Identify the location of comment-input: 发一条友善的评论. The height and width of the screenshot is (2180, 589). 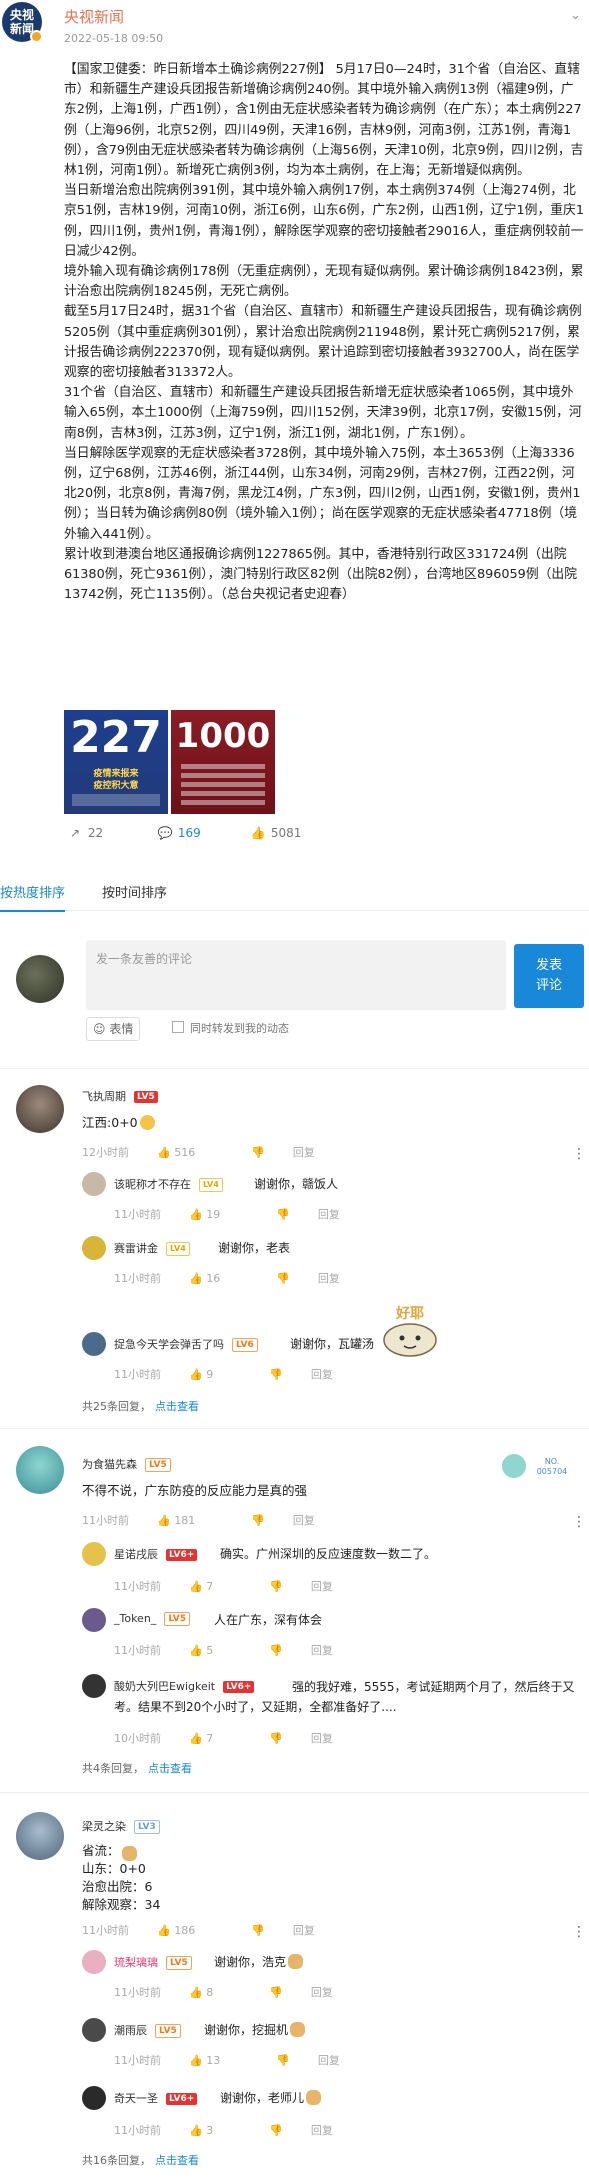
(296, 975).